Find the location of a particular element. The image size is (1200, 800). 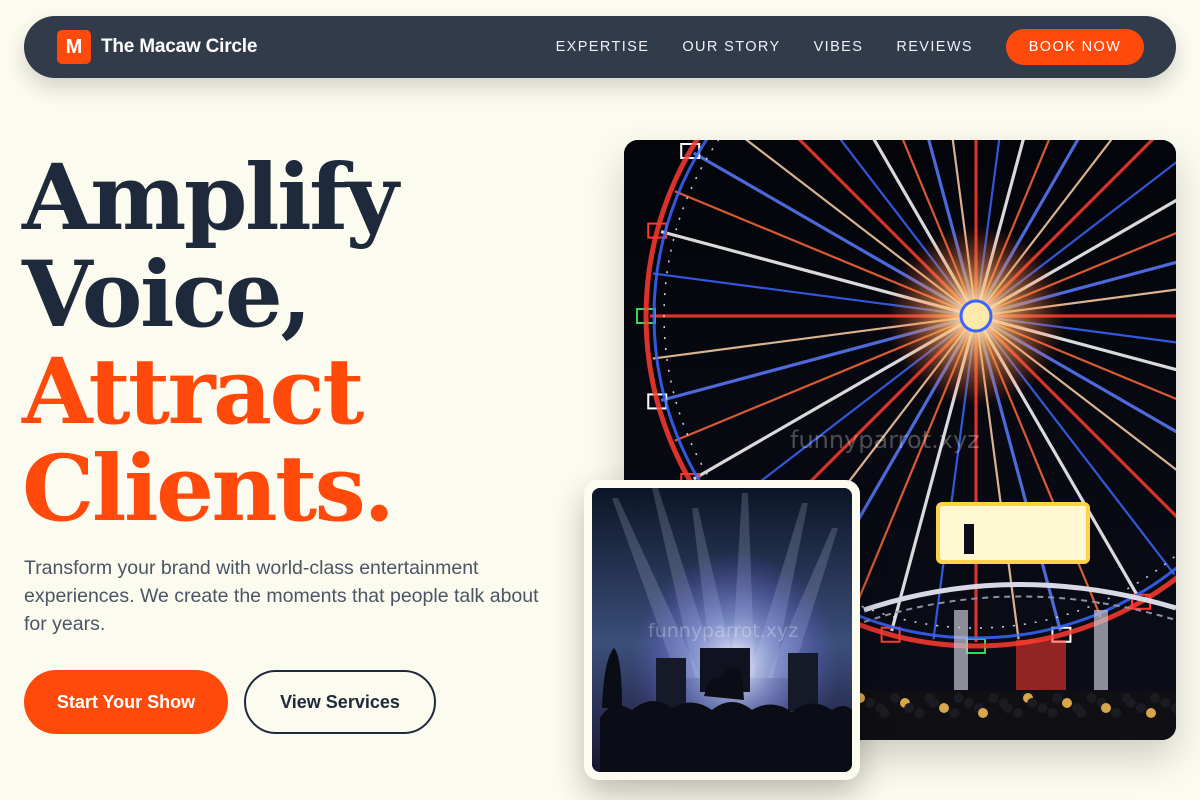

headline-line-clients: Clients. is located at coordinates (208, 489).